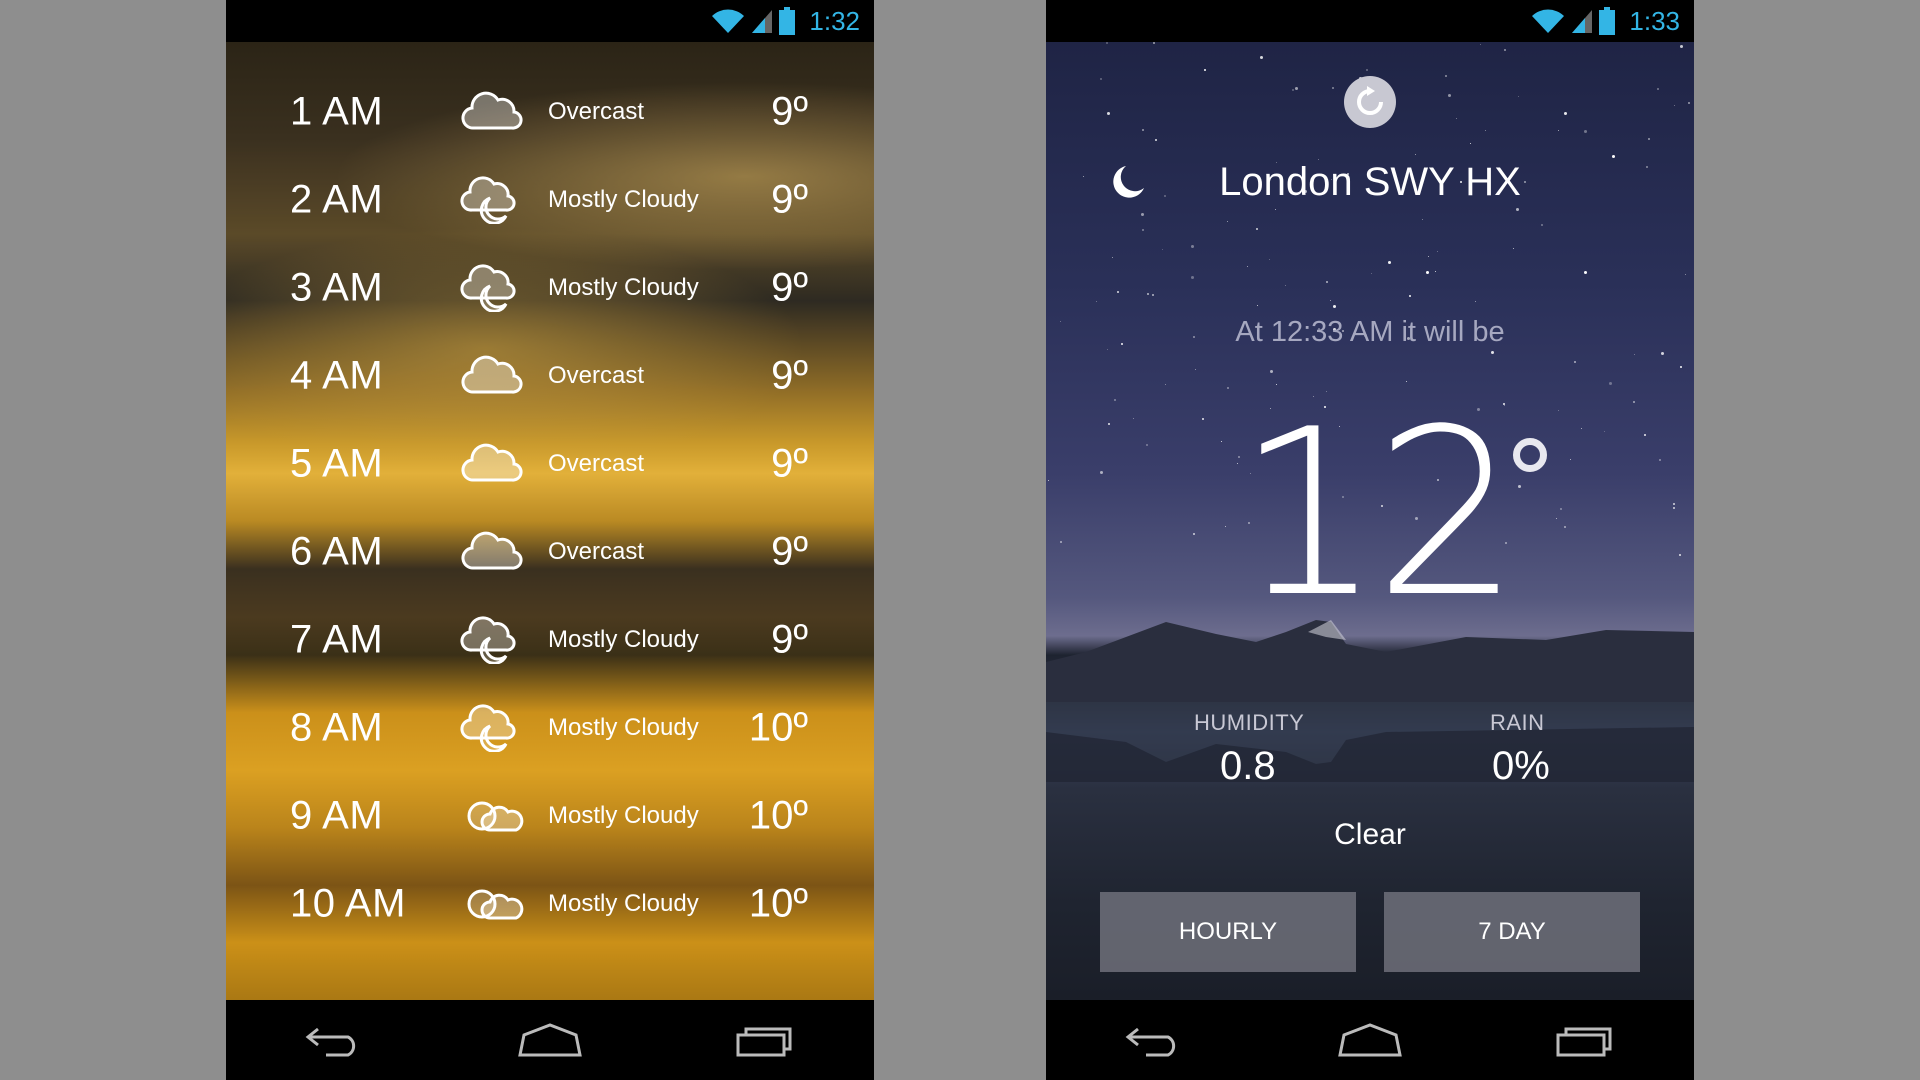 Image resolution: width=1920 pixels, height=1080 pixels. I want to click on wifi-icon, so click(1548, 21).